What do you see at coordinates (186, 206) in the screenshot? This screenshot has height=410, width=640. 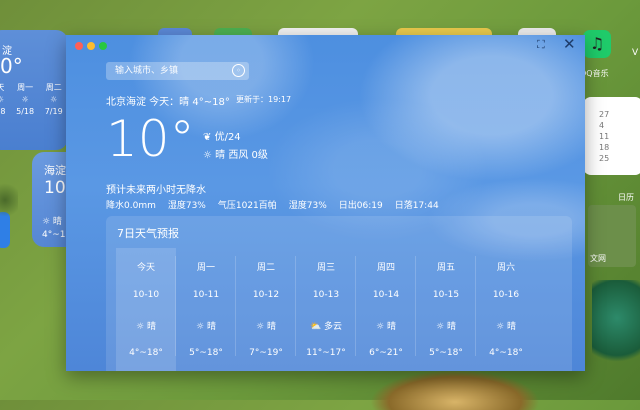 I see `metric-humidity: 湿度73%` at bounding box center [186, 206].